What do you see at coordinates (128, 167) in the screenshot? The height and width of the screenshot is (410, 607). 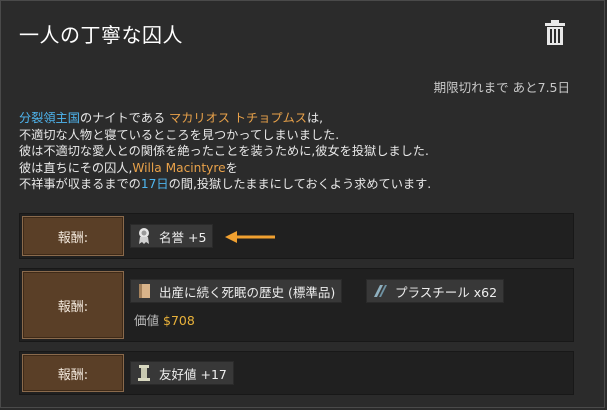 I see `description-line-4: 彼は直ちにその囚人,Willa Macintyreを` at bounding box center [128, 167].